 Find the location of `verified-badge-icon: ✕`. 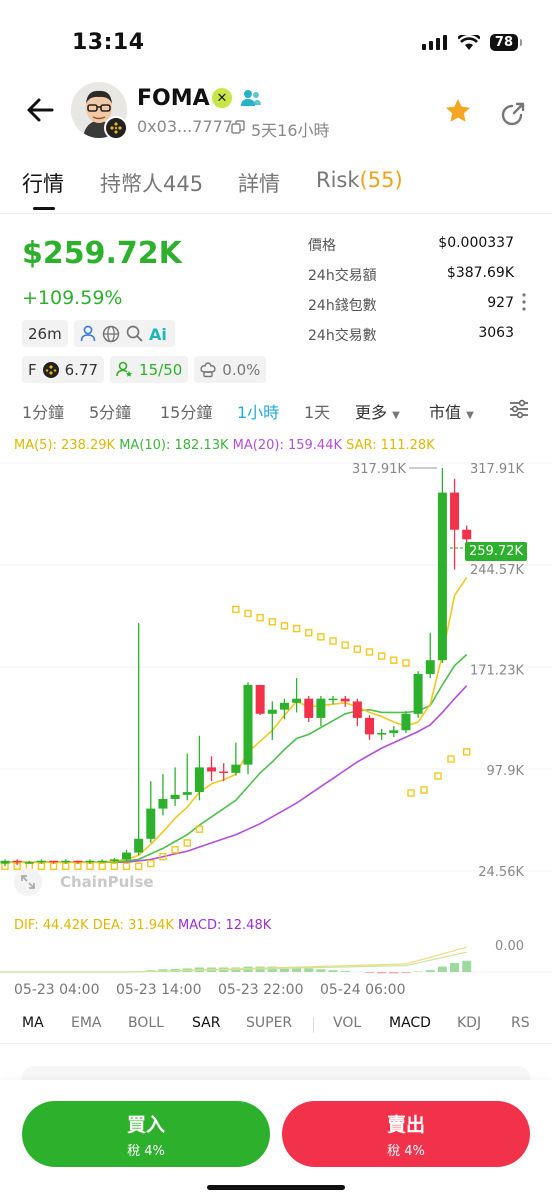

verified-badge-icon: ✕ is located at coordinates (222, 98).